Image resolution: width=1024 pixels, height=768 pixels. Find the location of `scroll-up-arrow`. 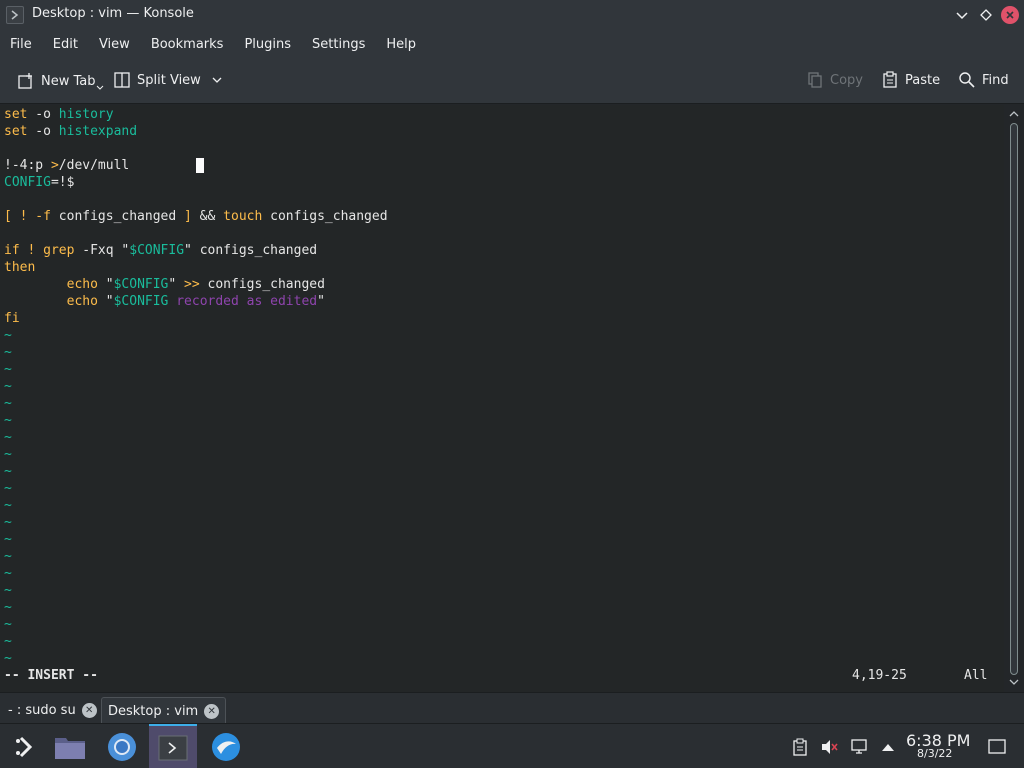

scroll-up-arrow is located at coordinates (1014, 115).